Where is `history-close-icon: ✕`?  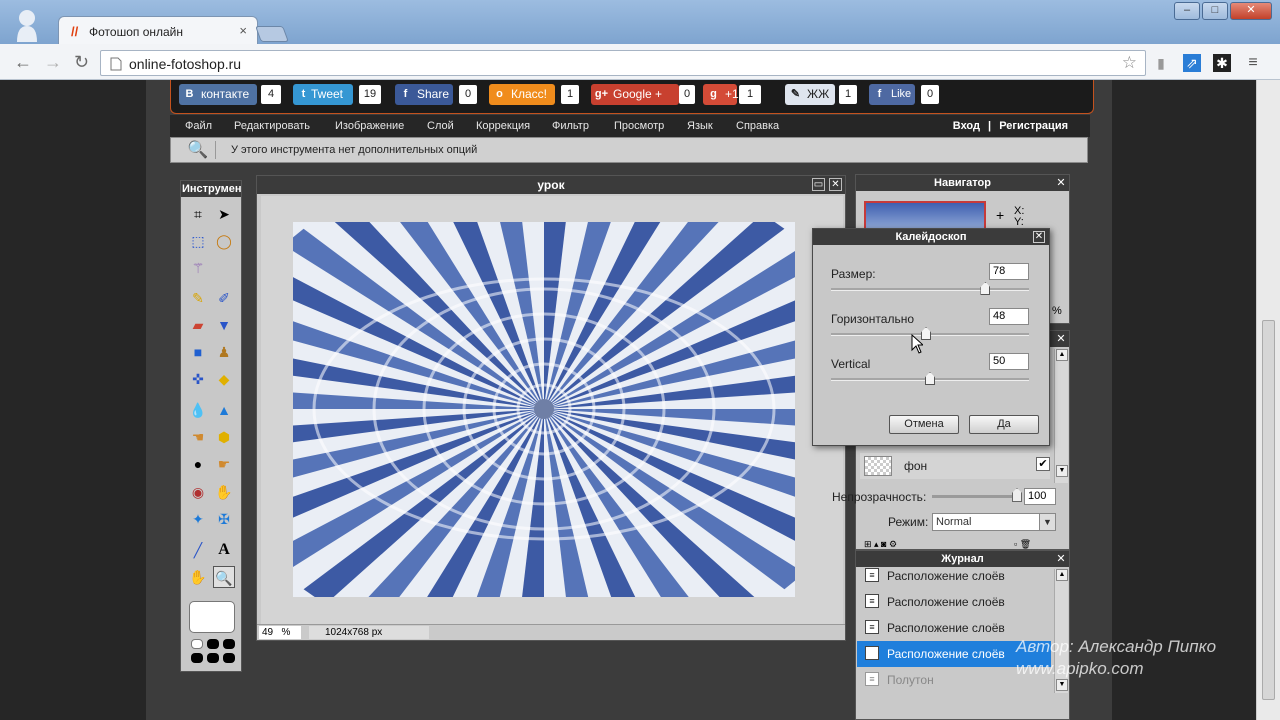 history-close-icon: ✕ is located at coordinates (1061, 559).